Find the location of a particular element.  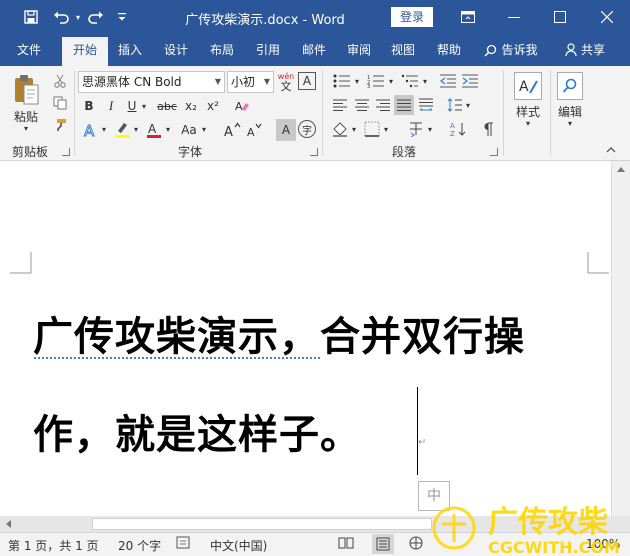

increase-indent-icon is located at coordinates (470, 81).